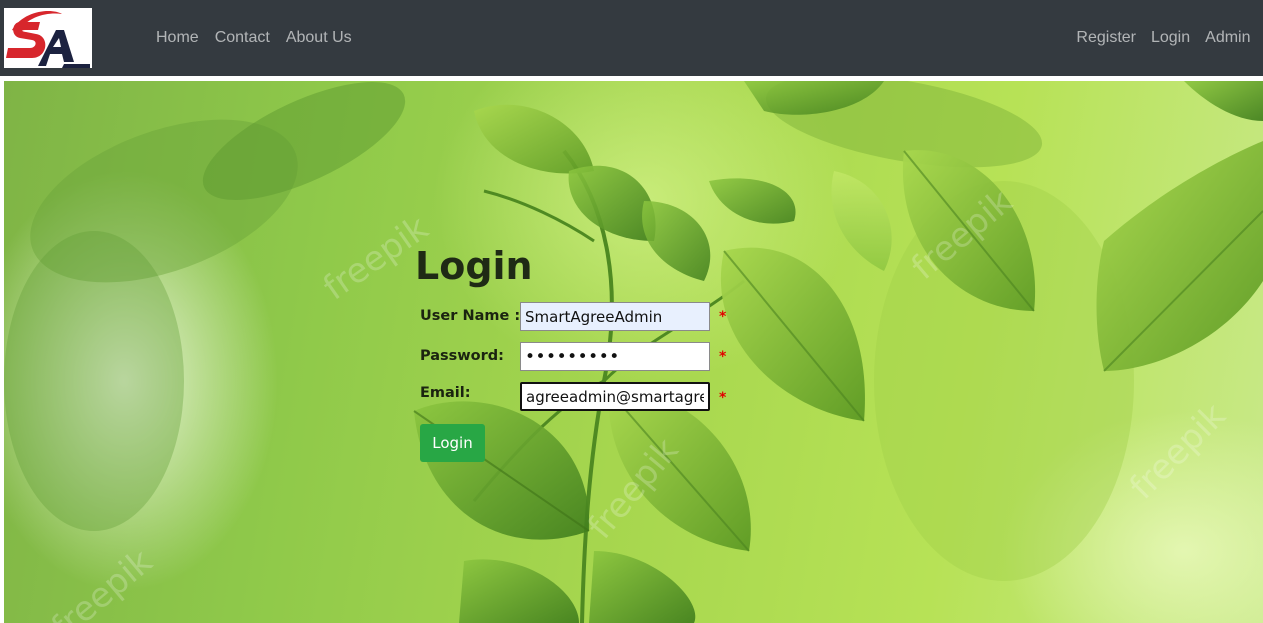 The height and width of the screenshot is (623, 1263). What do you see at coordinates (615, 396) in the screenshot?
I see `email-input` at bounding box center [615, 396].